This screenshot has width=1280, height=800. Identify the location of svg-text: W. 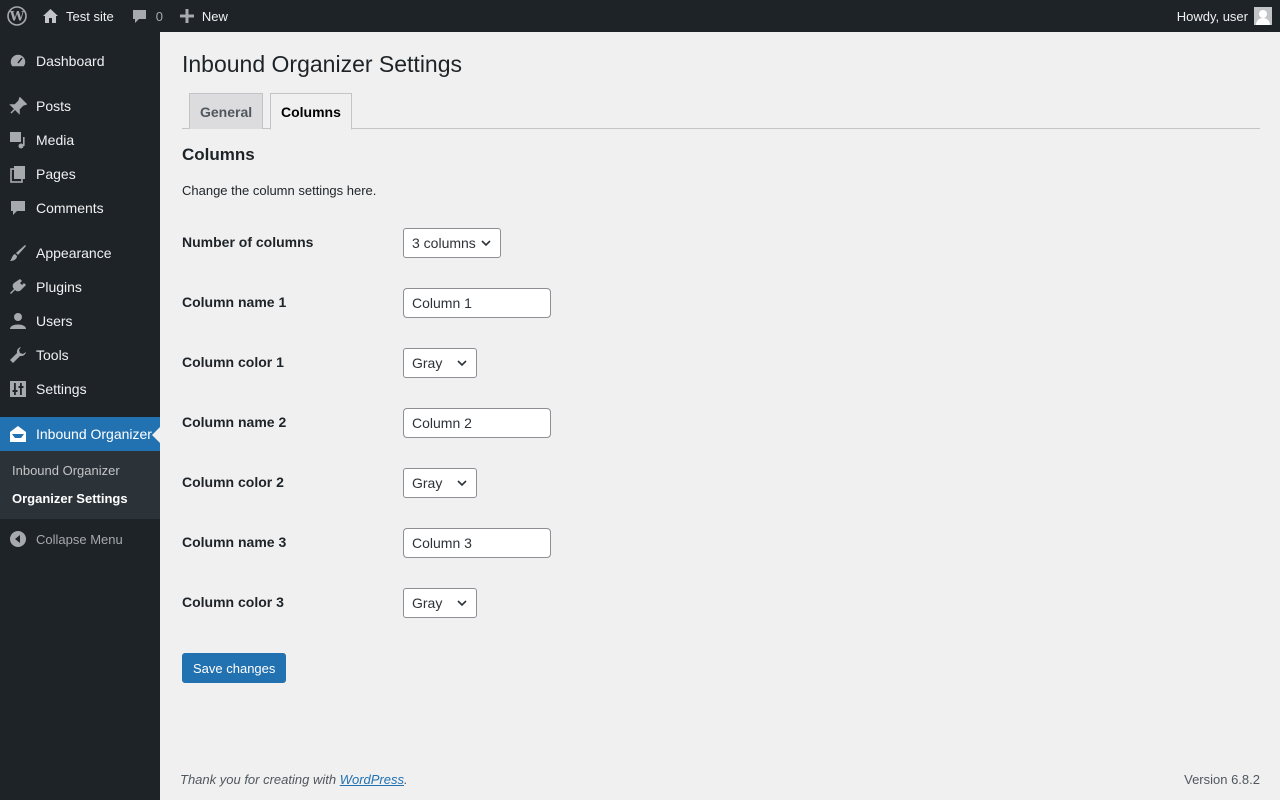
(17, 17).